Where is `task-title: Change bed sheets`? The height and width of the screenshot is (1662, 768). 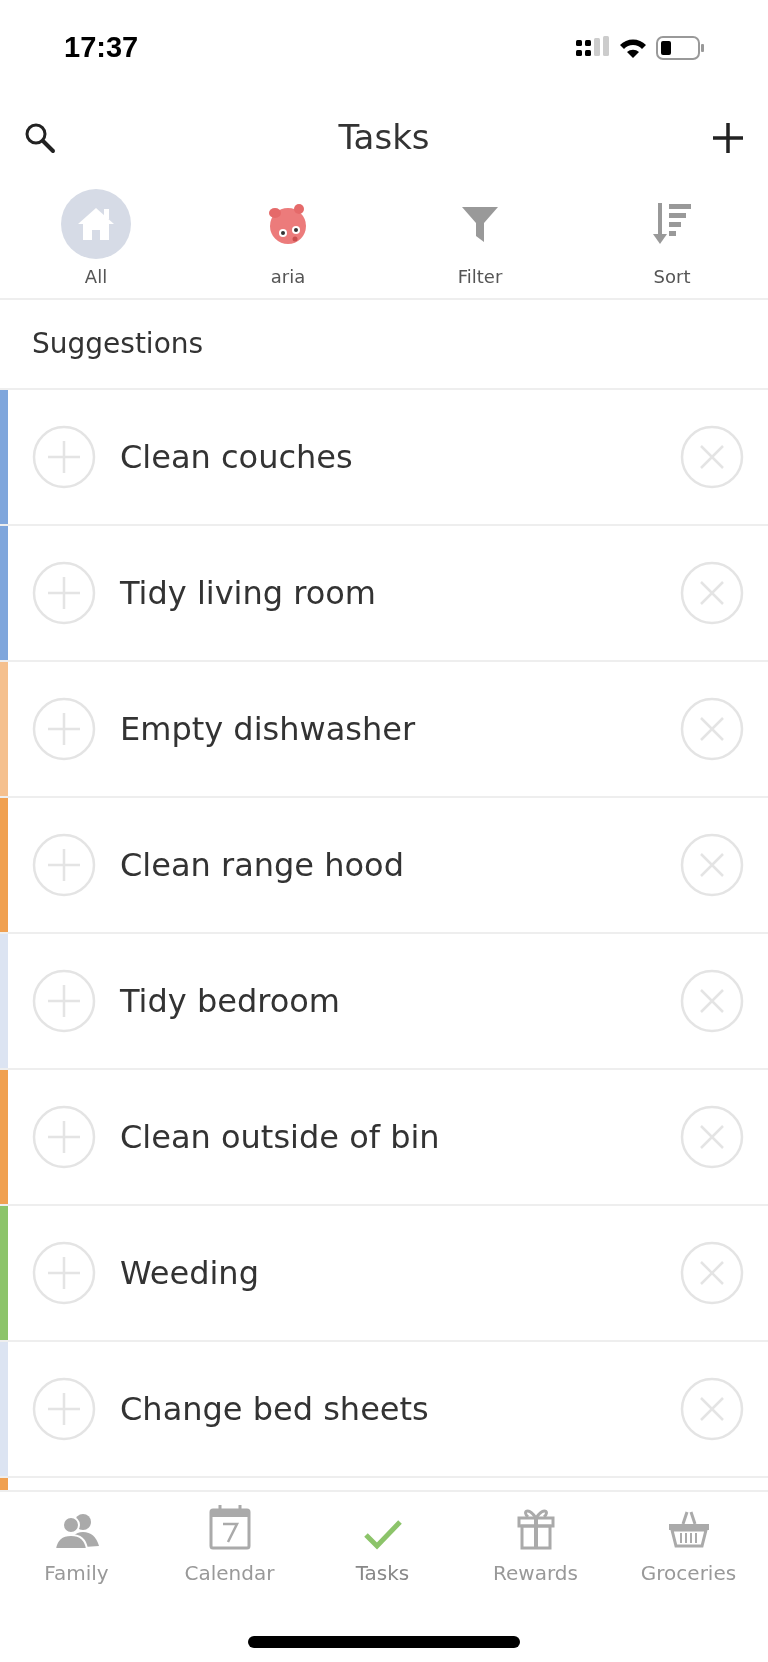
task-title: Change bed sheets is located at coordinates (275, 1409).